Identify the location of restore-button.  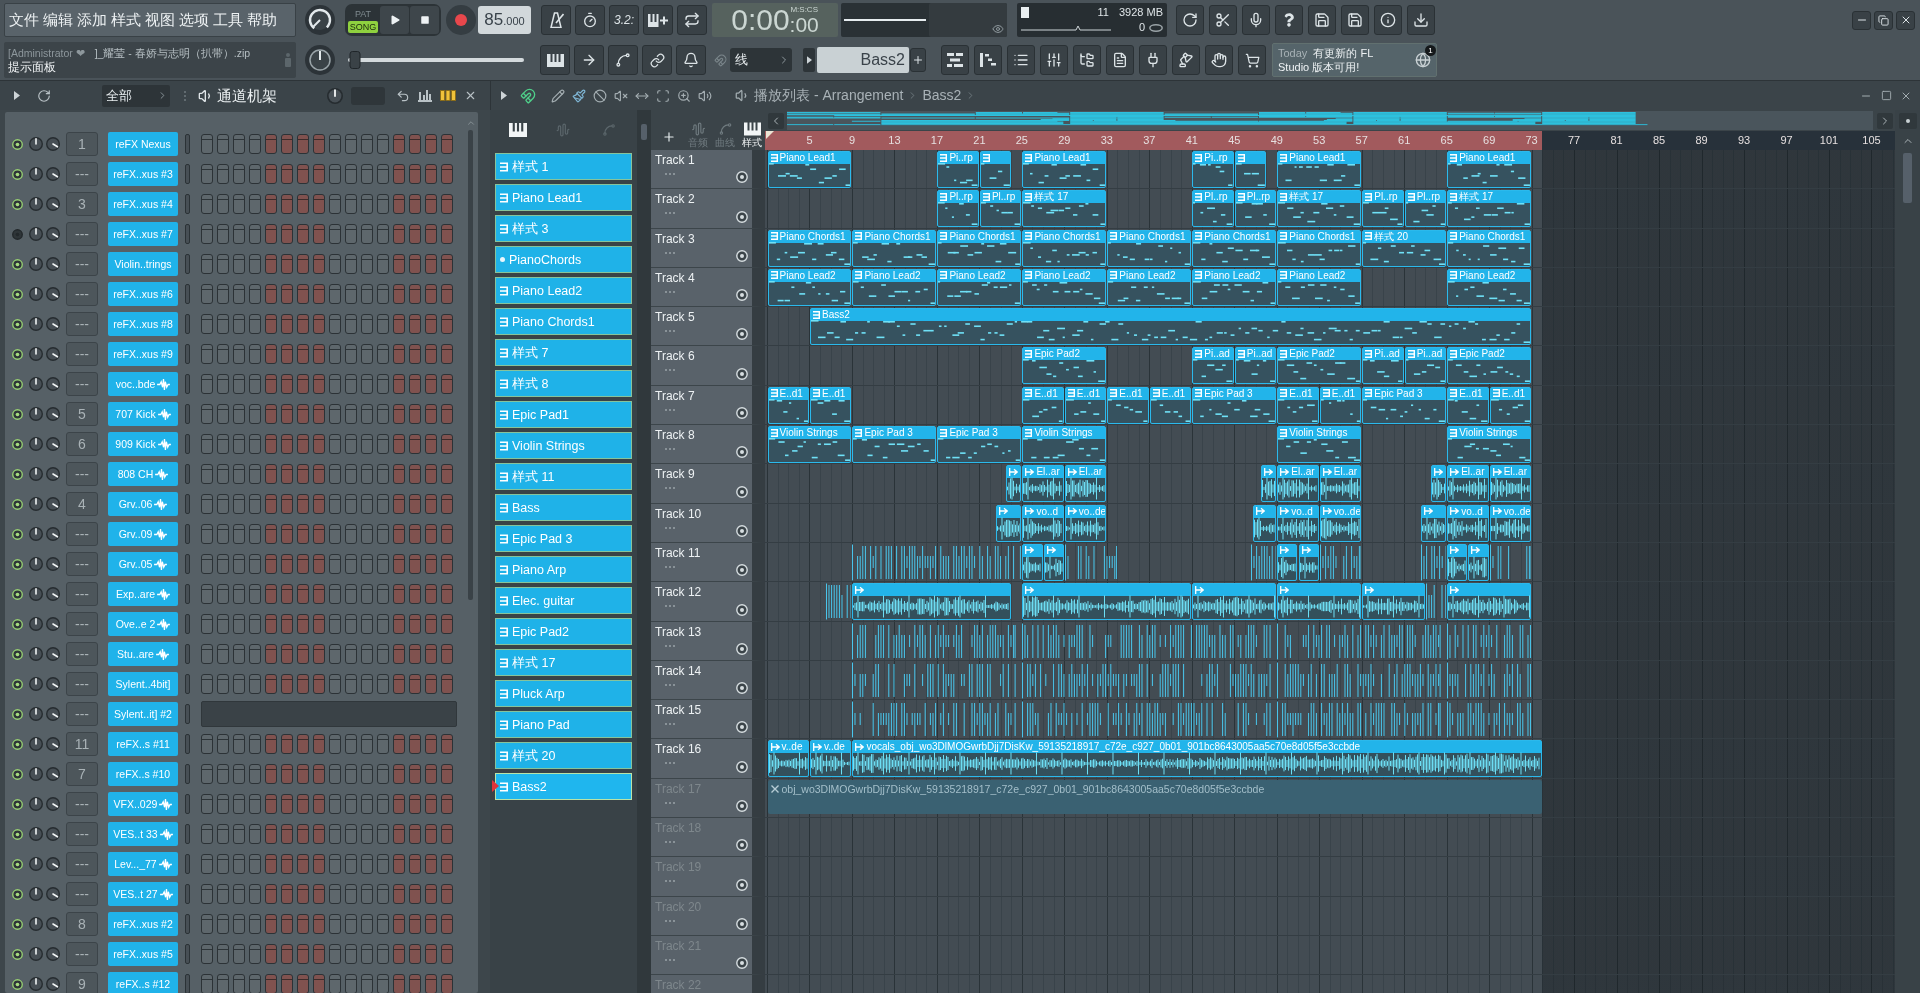
(1883, 20).